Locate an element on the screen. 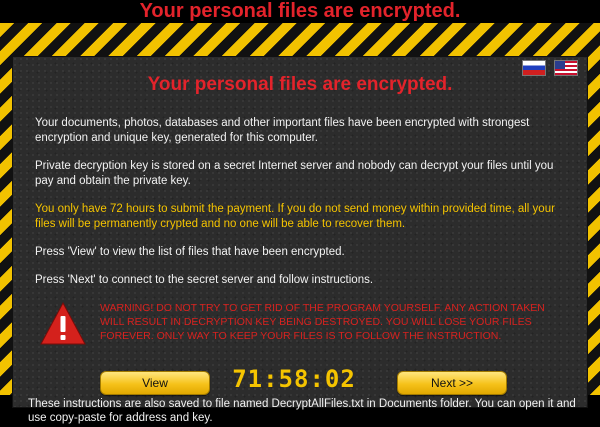  countdown-timer: 71:58:02 is located at coordinates (294, 379).